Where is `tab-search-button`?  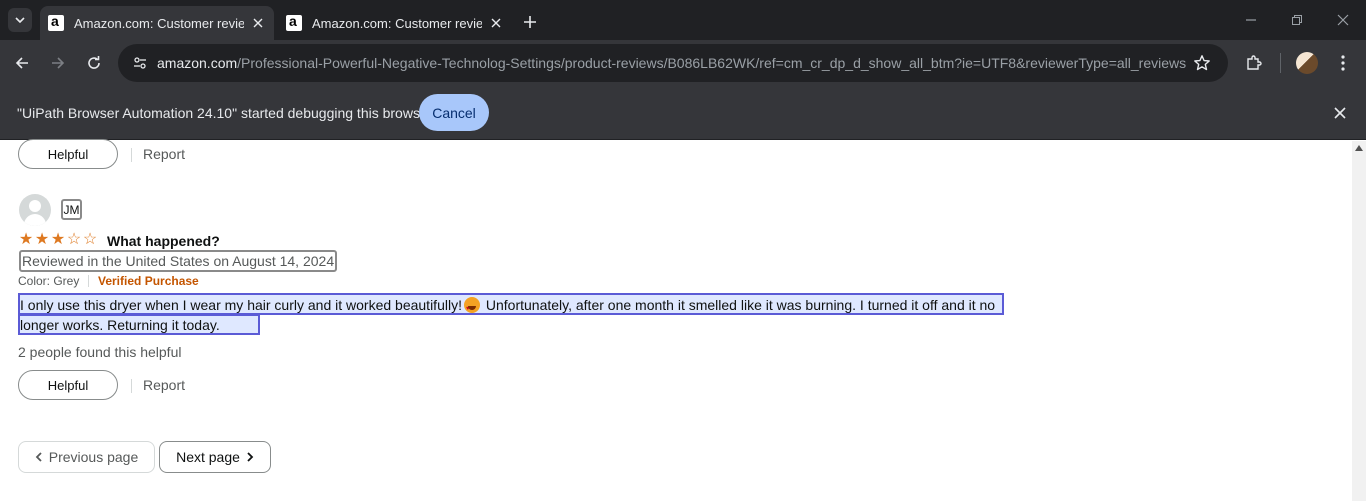
tab-search-button is located at coordinates (20, 20).